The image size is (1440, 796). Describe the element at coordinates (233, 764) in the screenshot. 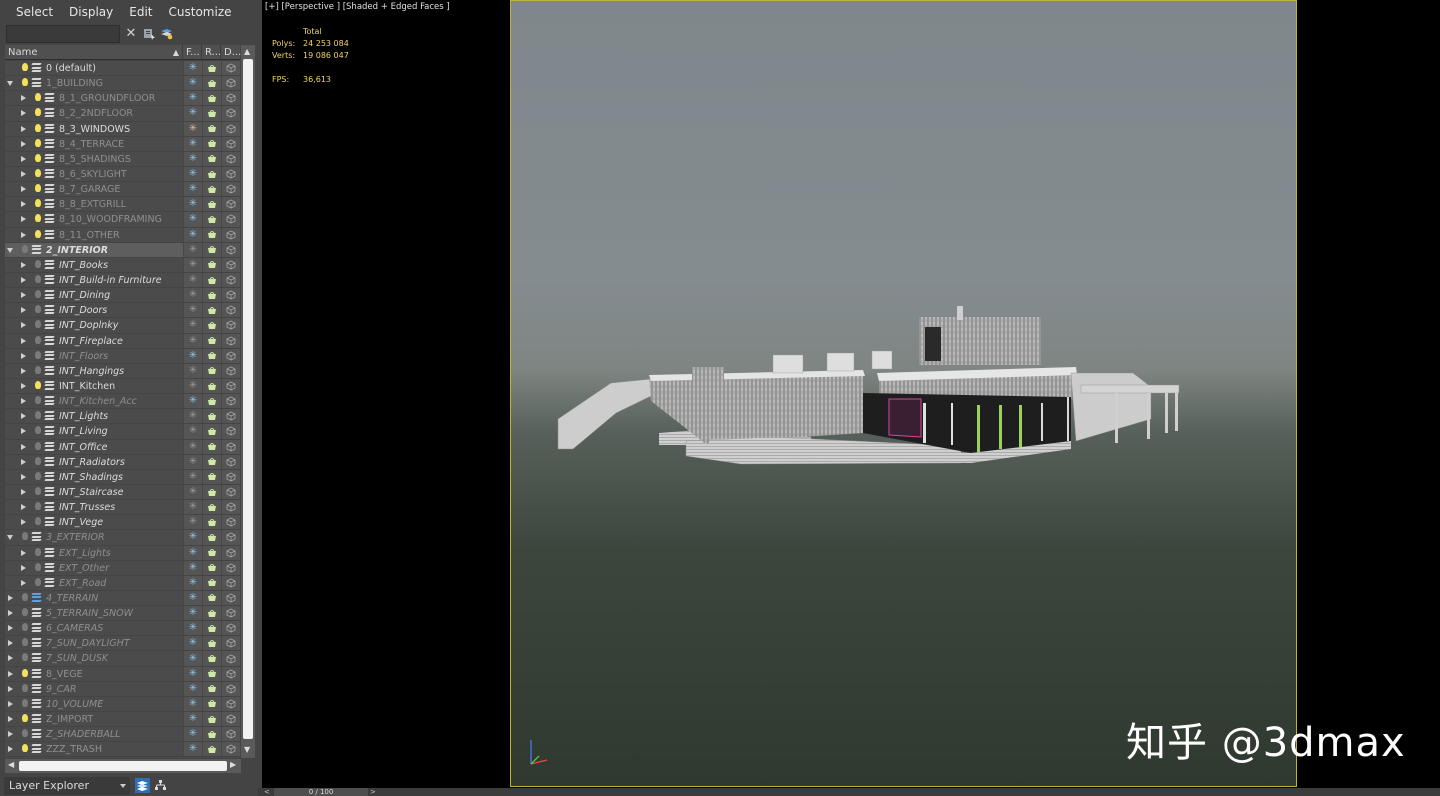

I see `scroll-right-icon: ▶` at that location.